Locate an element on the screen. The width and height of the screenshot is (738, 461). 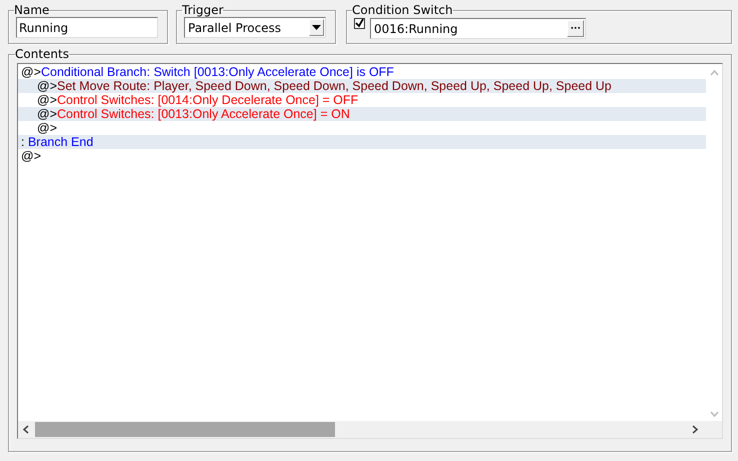
name-field: Running is located at coordinates (87, 27).